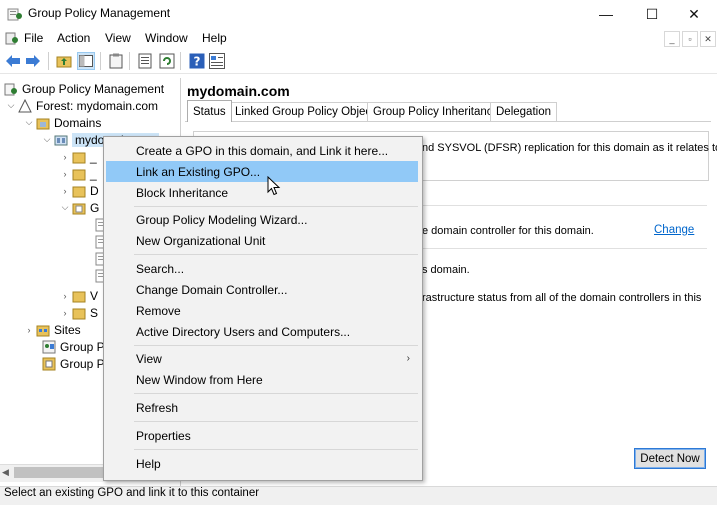 The height and width of the screenshot is (505, 717). What do you see at coordinates (94, 295) in the screenshot?
I see `tree-child-label: V` at bounding box center [94, 295].